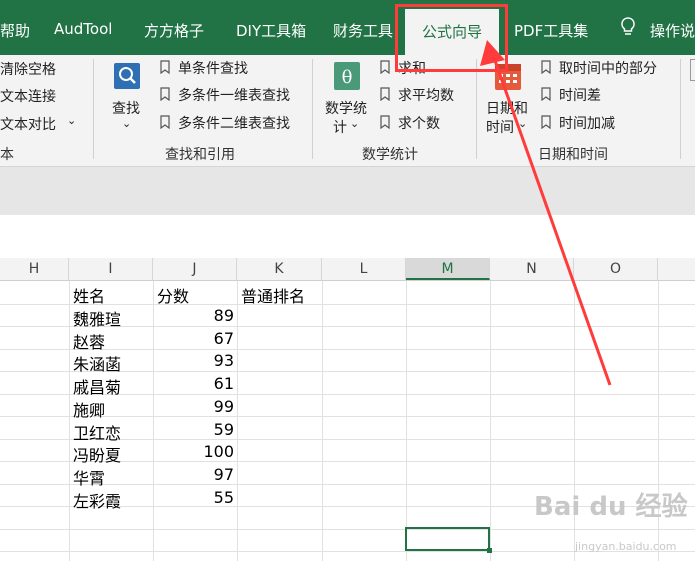 This screenshot has height=561, width=695. What do you see at coordinates (626, 546) in the screenshot?
I see `watermark-url: jingyan.baidu.com` at bounding box center [626, 546].